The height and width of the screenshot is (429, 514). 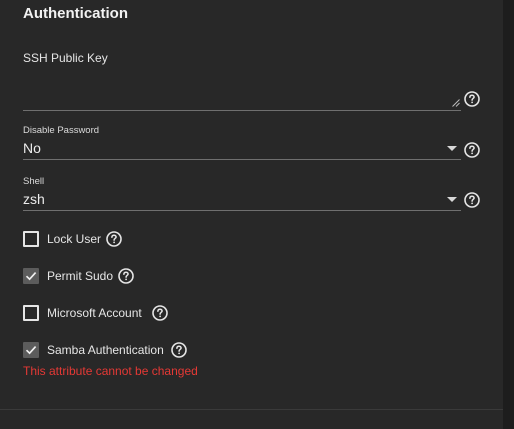 What do you see at coordinates (31, 313) in the screenshot?
I see `microsoft-account-checkbox` at bounding box center [31, 313].